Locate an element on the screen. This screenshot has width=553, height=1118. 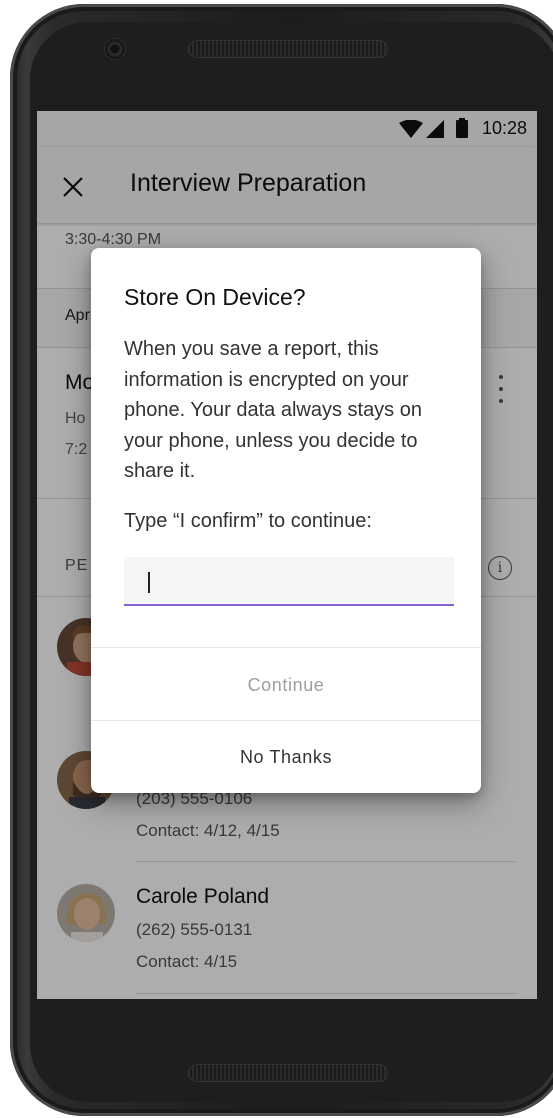
no-thanks-button: No Thanks is located at coordinates (286, 757).